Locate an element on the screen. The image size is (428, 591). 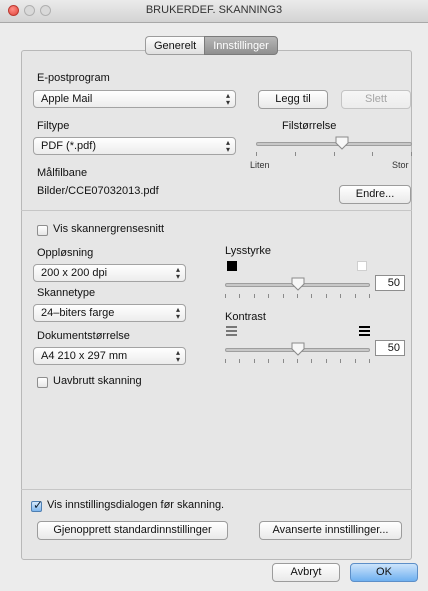
low-contrast-icon is located at coordinates (231, 331).